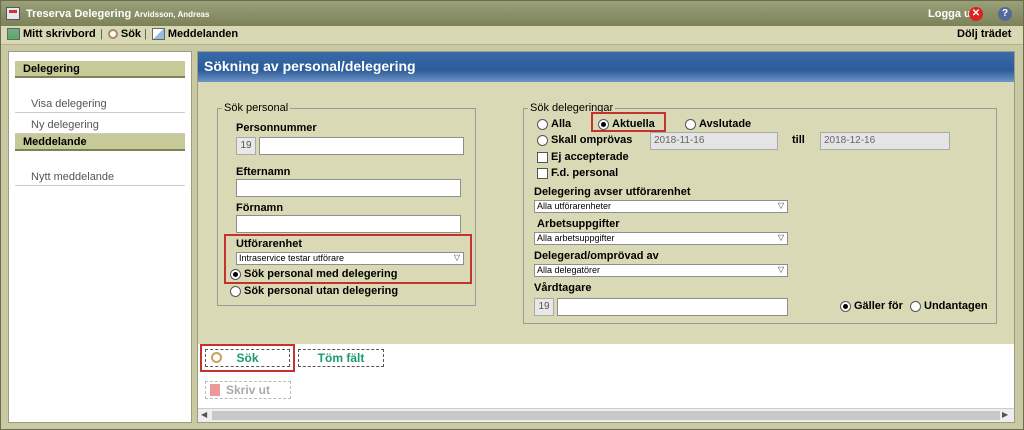 The width and height of the screenshot is (1024, 430). Describe the element at coordinates (725, 124) in the screenshot. I see `avslutade-label: Avslutade` at that location.